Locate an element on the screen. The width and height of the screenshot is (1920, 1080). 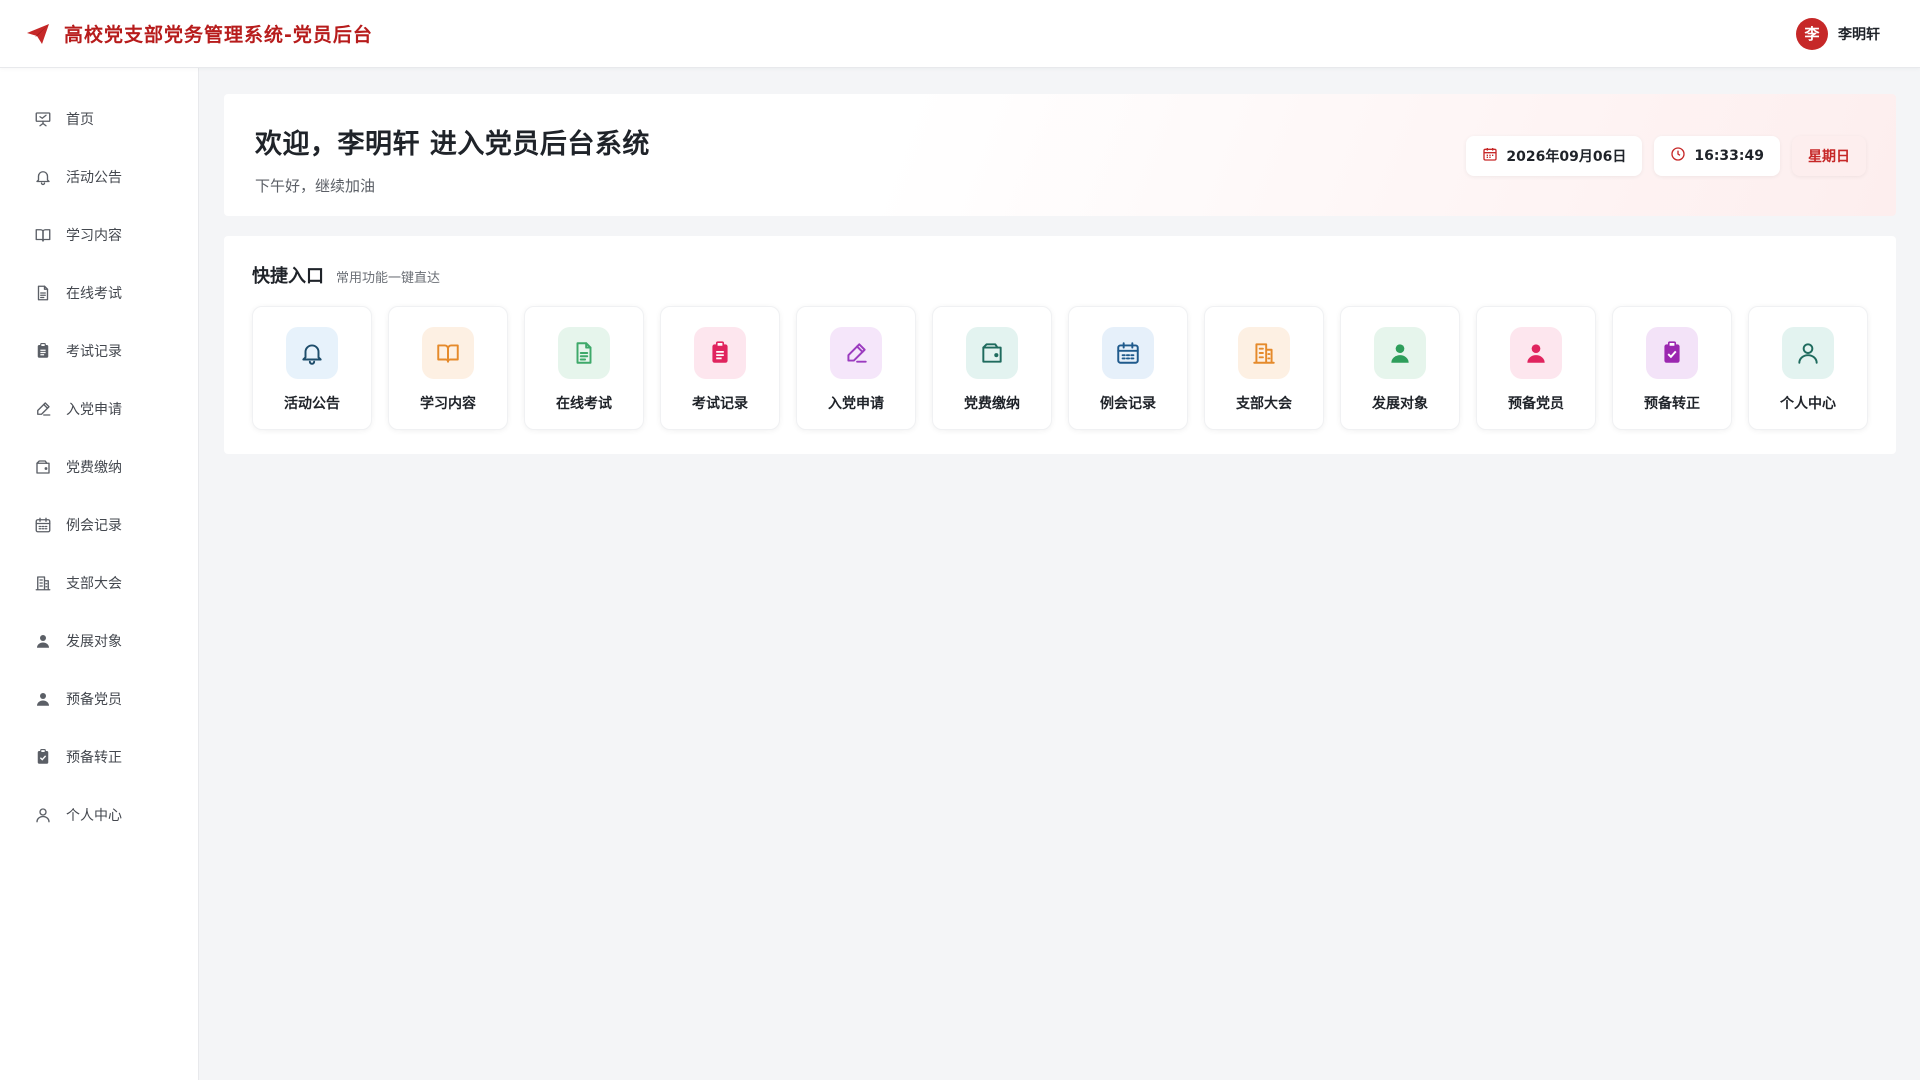
quick-tile-label: 入党申请 is located at coordinates (856, 404).